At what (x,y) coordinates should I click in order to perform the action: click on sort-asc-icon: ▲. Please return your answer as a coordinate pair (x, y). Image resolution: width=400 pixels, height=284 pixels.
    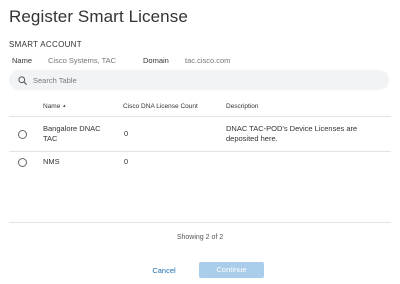
    Looking at the image, I should click on (64, 105).